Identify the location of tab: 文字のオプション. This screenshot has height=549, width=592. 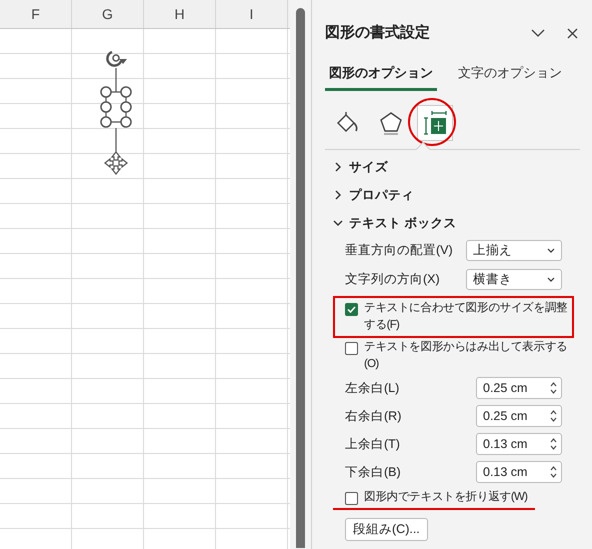
(510, 76).